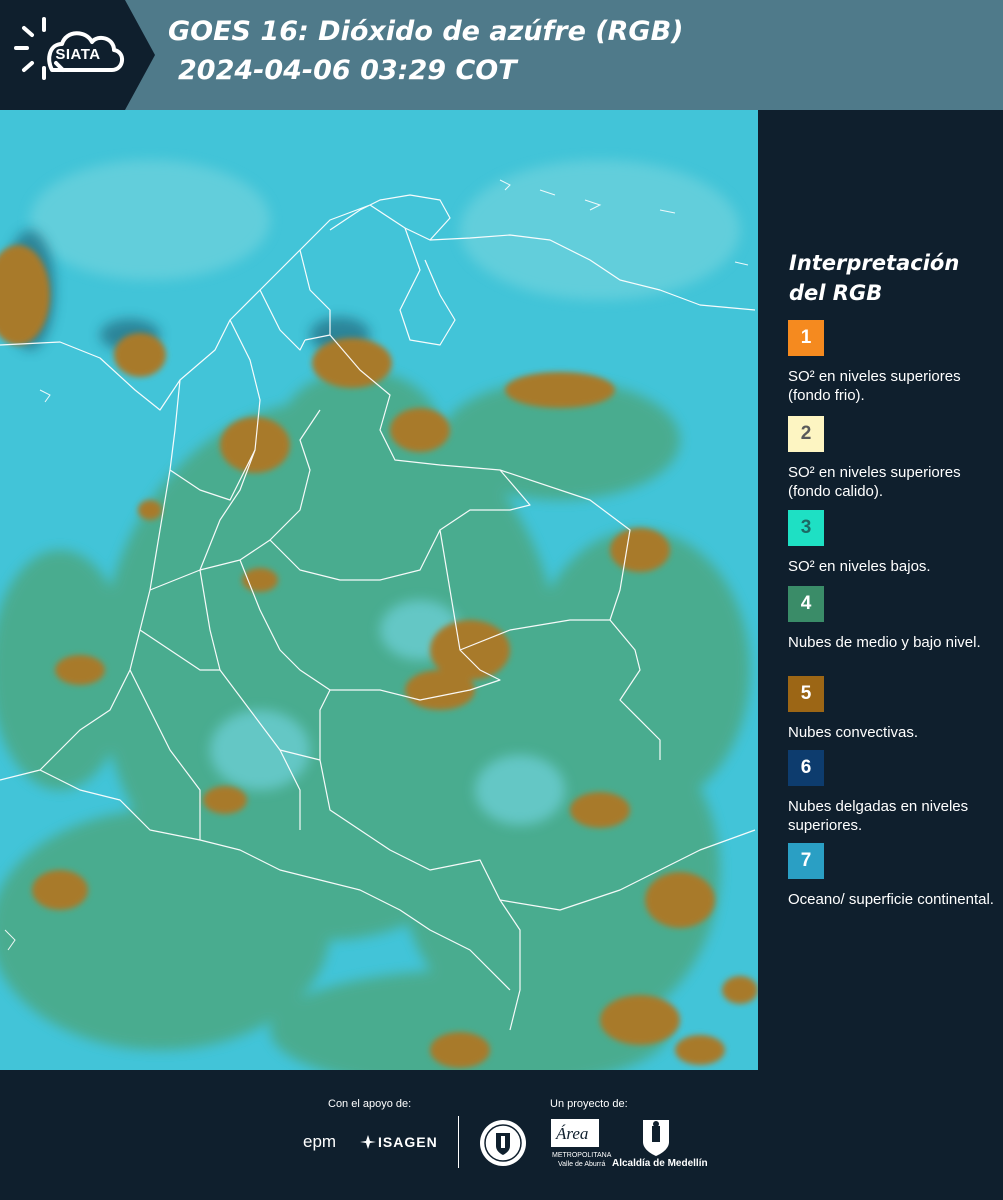 This screenshot has width=1003, height=1200. I want to click on legend-swatch: 2, so click(806, 434).